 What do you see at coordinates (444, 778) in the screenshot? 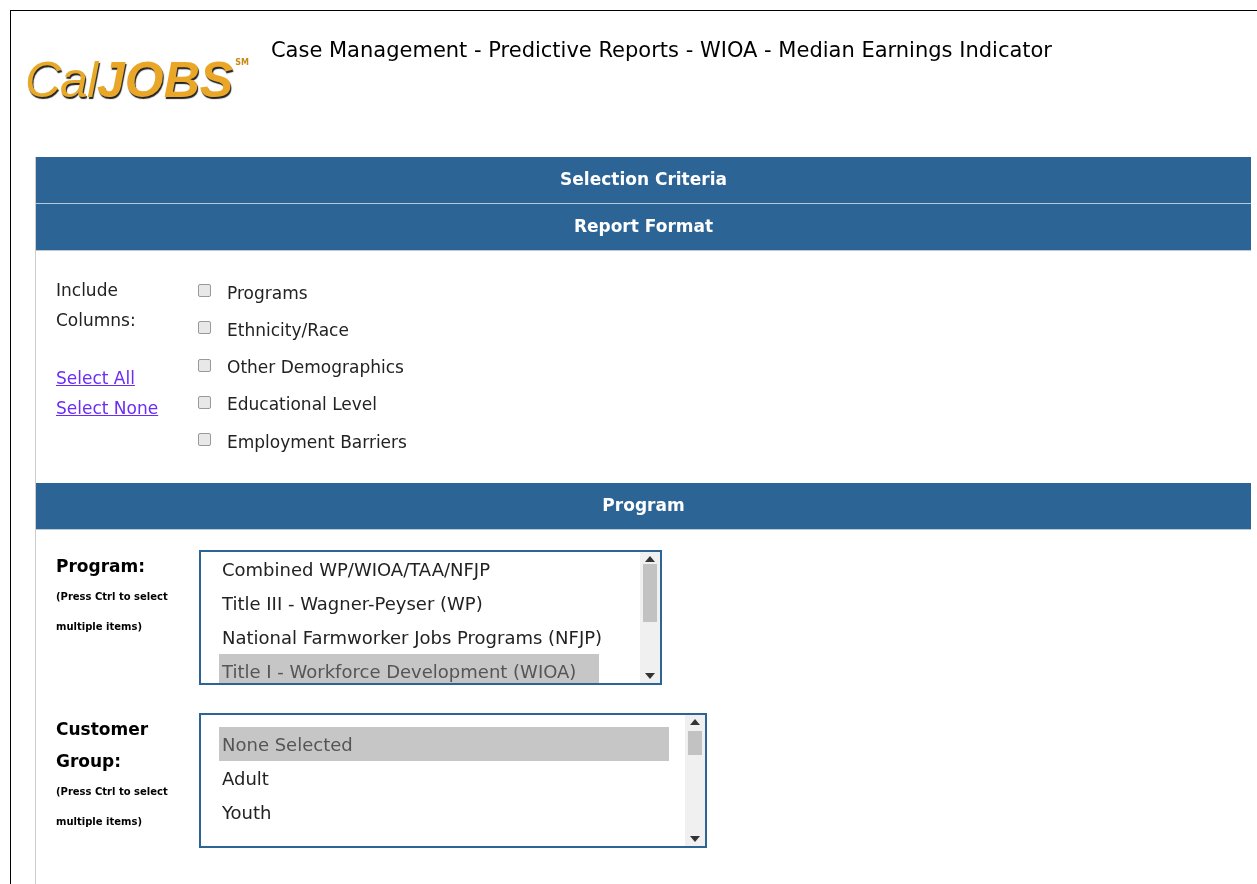
I see `list-option: Adult` at bounding box center [444, 778].